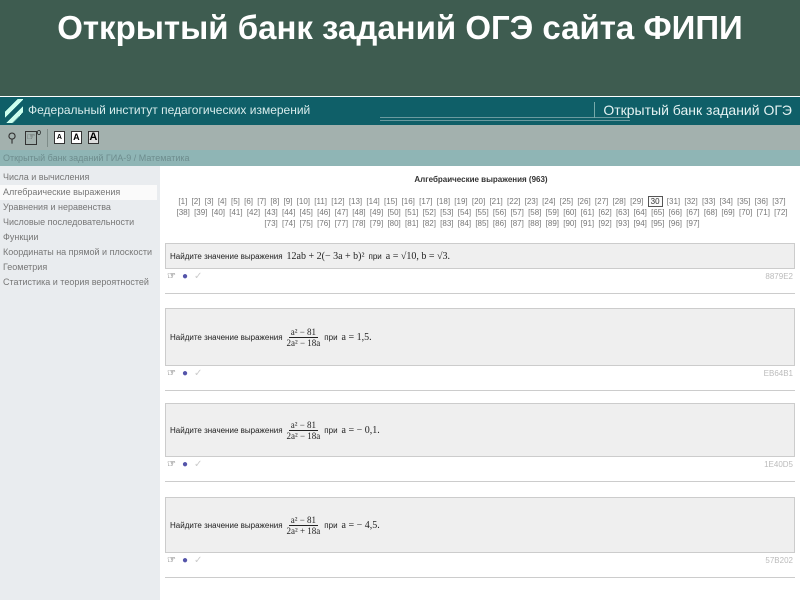  What do you see at coordinates (569, 223) in the screenshot?
I see `page-link: [90]` at bounding box center [569, 223].